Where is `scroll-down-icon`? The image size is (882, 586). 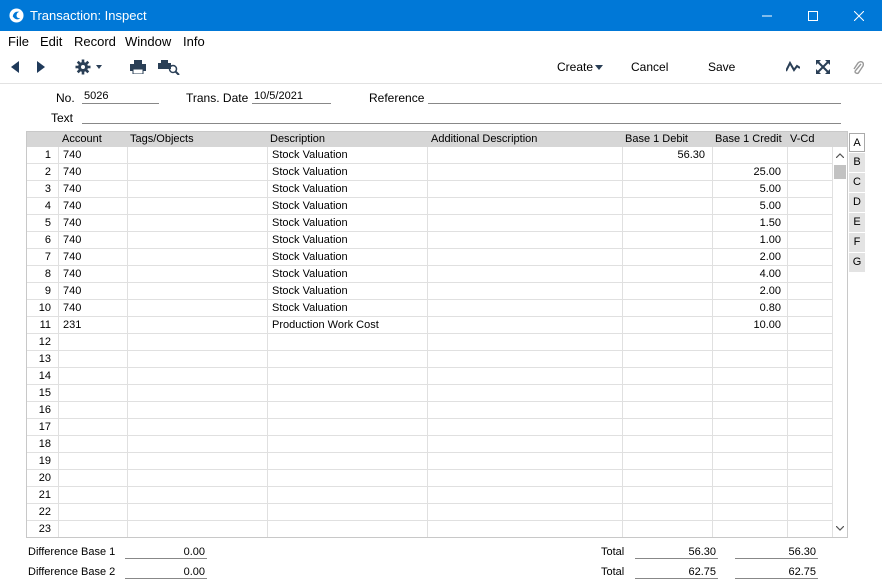 scroll-down-icon is located at coordinates (840, 528).